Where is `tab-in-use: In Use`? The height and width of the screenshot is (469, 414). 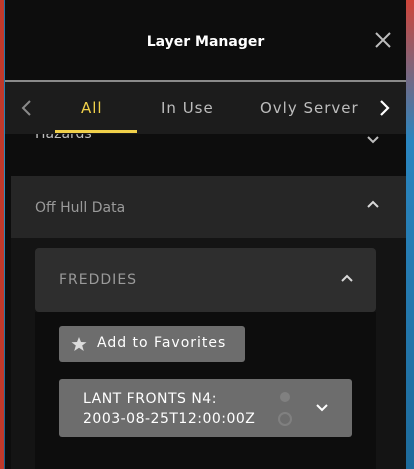
tab-in-use: In Use is located at coordinates (187, 108).